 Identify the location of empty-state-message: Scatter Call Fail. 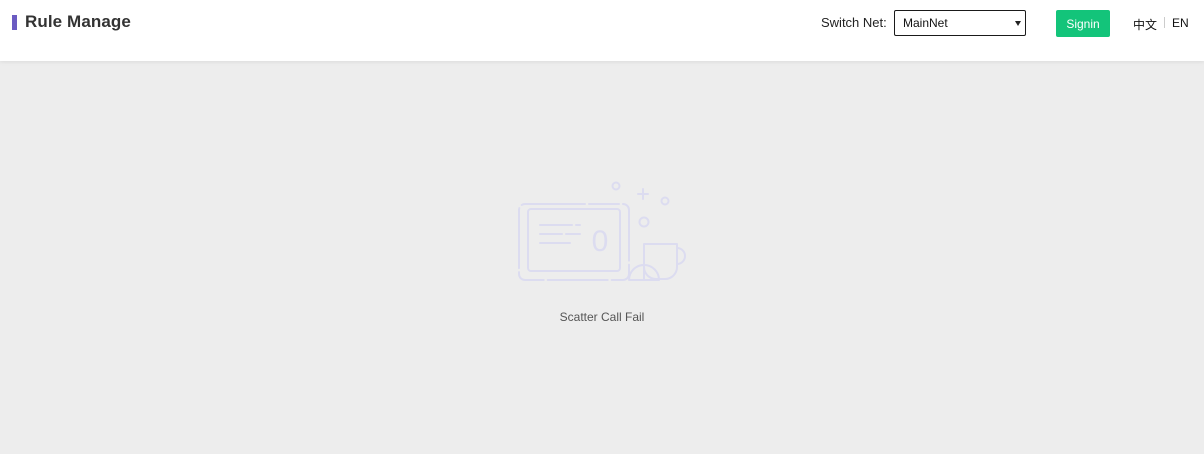
(602, 317).